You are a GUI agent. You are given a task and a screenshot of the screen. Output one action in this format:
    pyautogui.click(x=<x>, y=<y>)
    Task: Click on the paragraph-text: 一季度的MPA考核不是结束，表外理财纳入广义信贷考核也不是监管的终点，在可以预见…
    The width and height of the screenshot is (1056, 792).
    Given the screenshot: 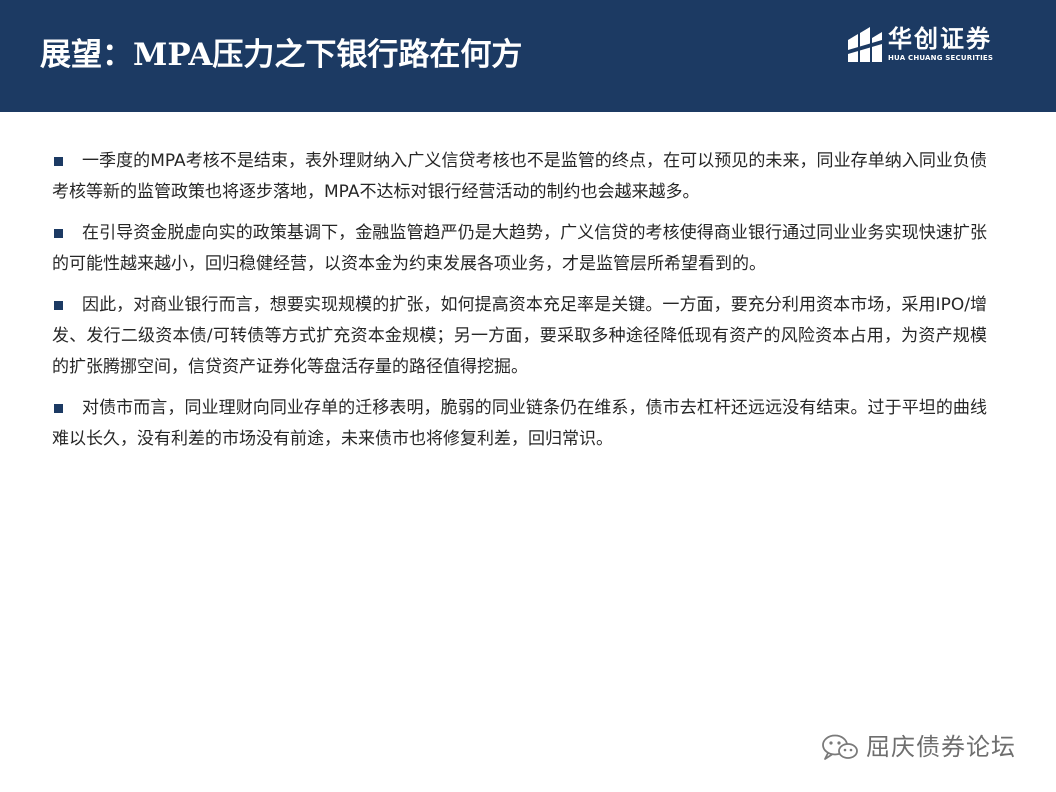 What is the action you would take?
    pyautogui.click(x=519, y=176)
    